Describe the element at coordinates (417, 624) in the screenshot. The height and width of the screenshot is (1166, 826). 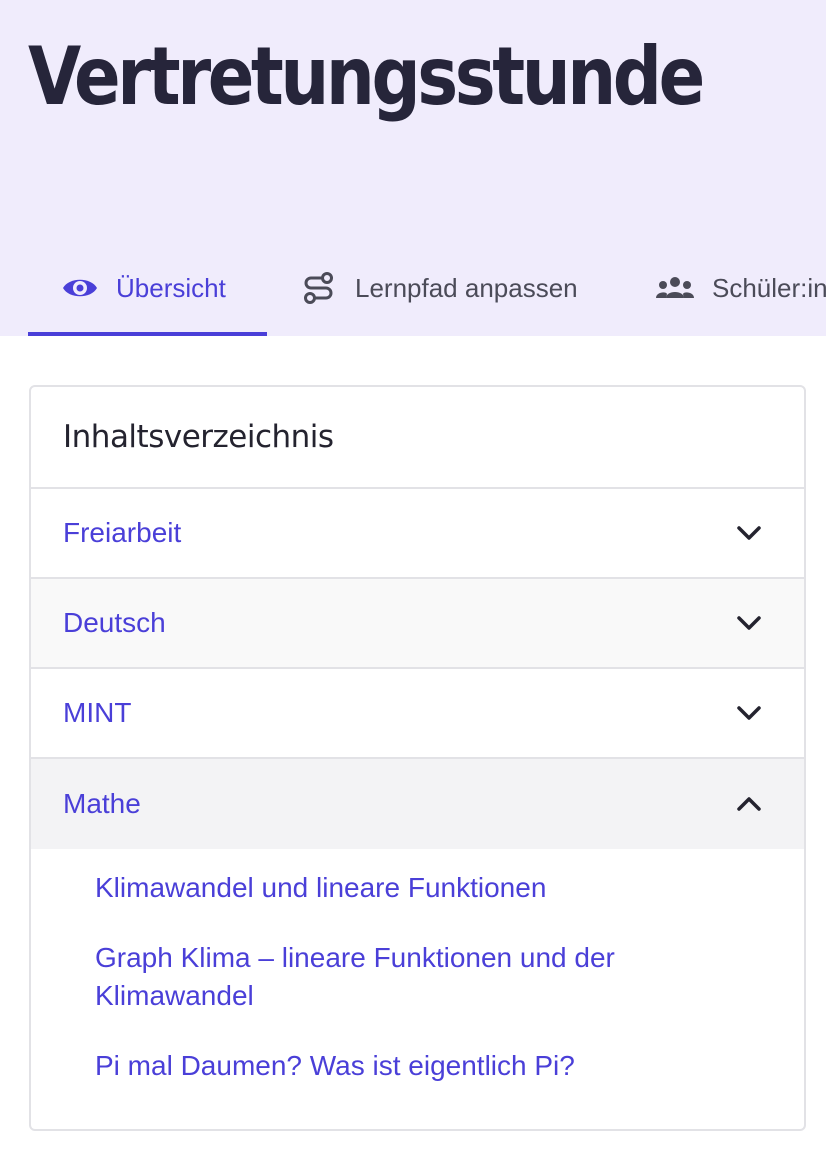
I see `toc-section-deutsch: Deutsch` at that location.